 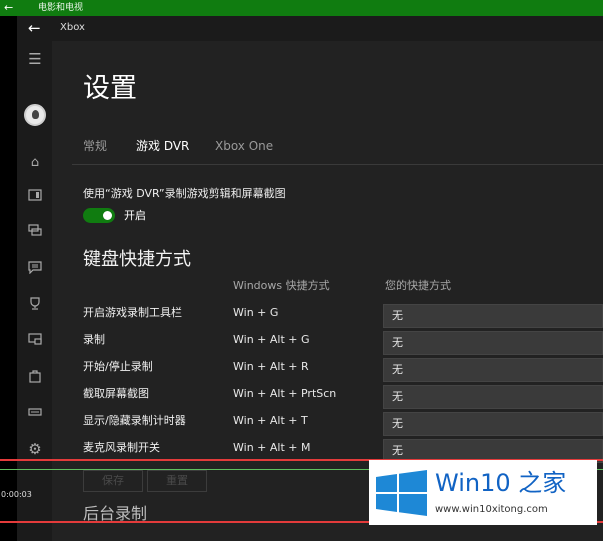 I want to click on windows-shortcut-value: Win + Alt + R, so click(x=271, y=366).